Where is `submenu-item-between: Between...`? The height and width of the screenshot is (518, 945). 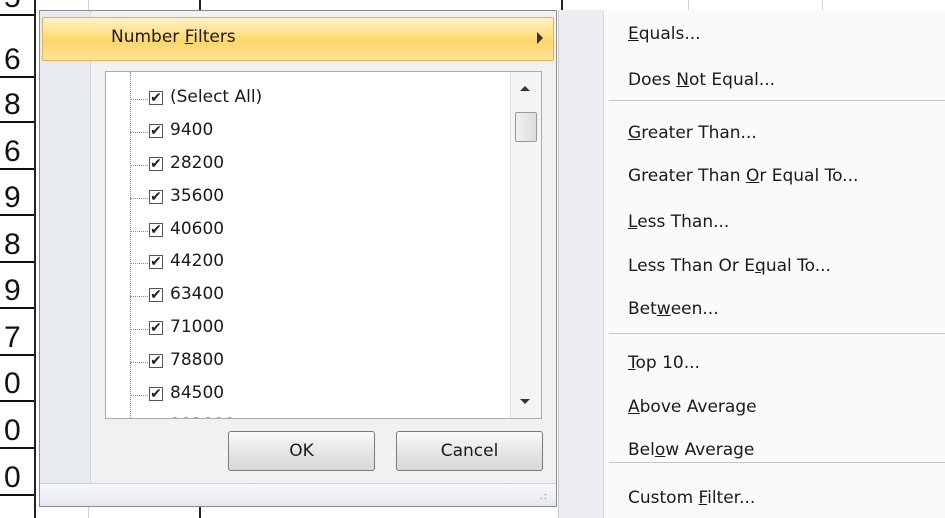
submenu-item-between: Between... is located at coordinates (673, 309).